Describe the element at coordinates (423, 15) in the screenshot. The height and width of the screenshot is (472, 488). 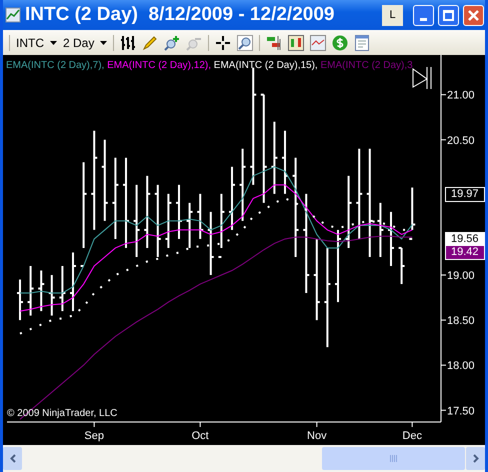
I see `minimize-button` at that location.